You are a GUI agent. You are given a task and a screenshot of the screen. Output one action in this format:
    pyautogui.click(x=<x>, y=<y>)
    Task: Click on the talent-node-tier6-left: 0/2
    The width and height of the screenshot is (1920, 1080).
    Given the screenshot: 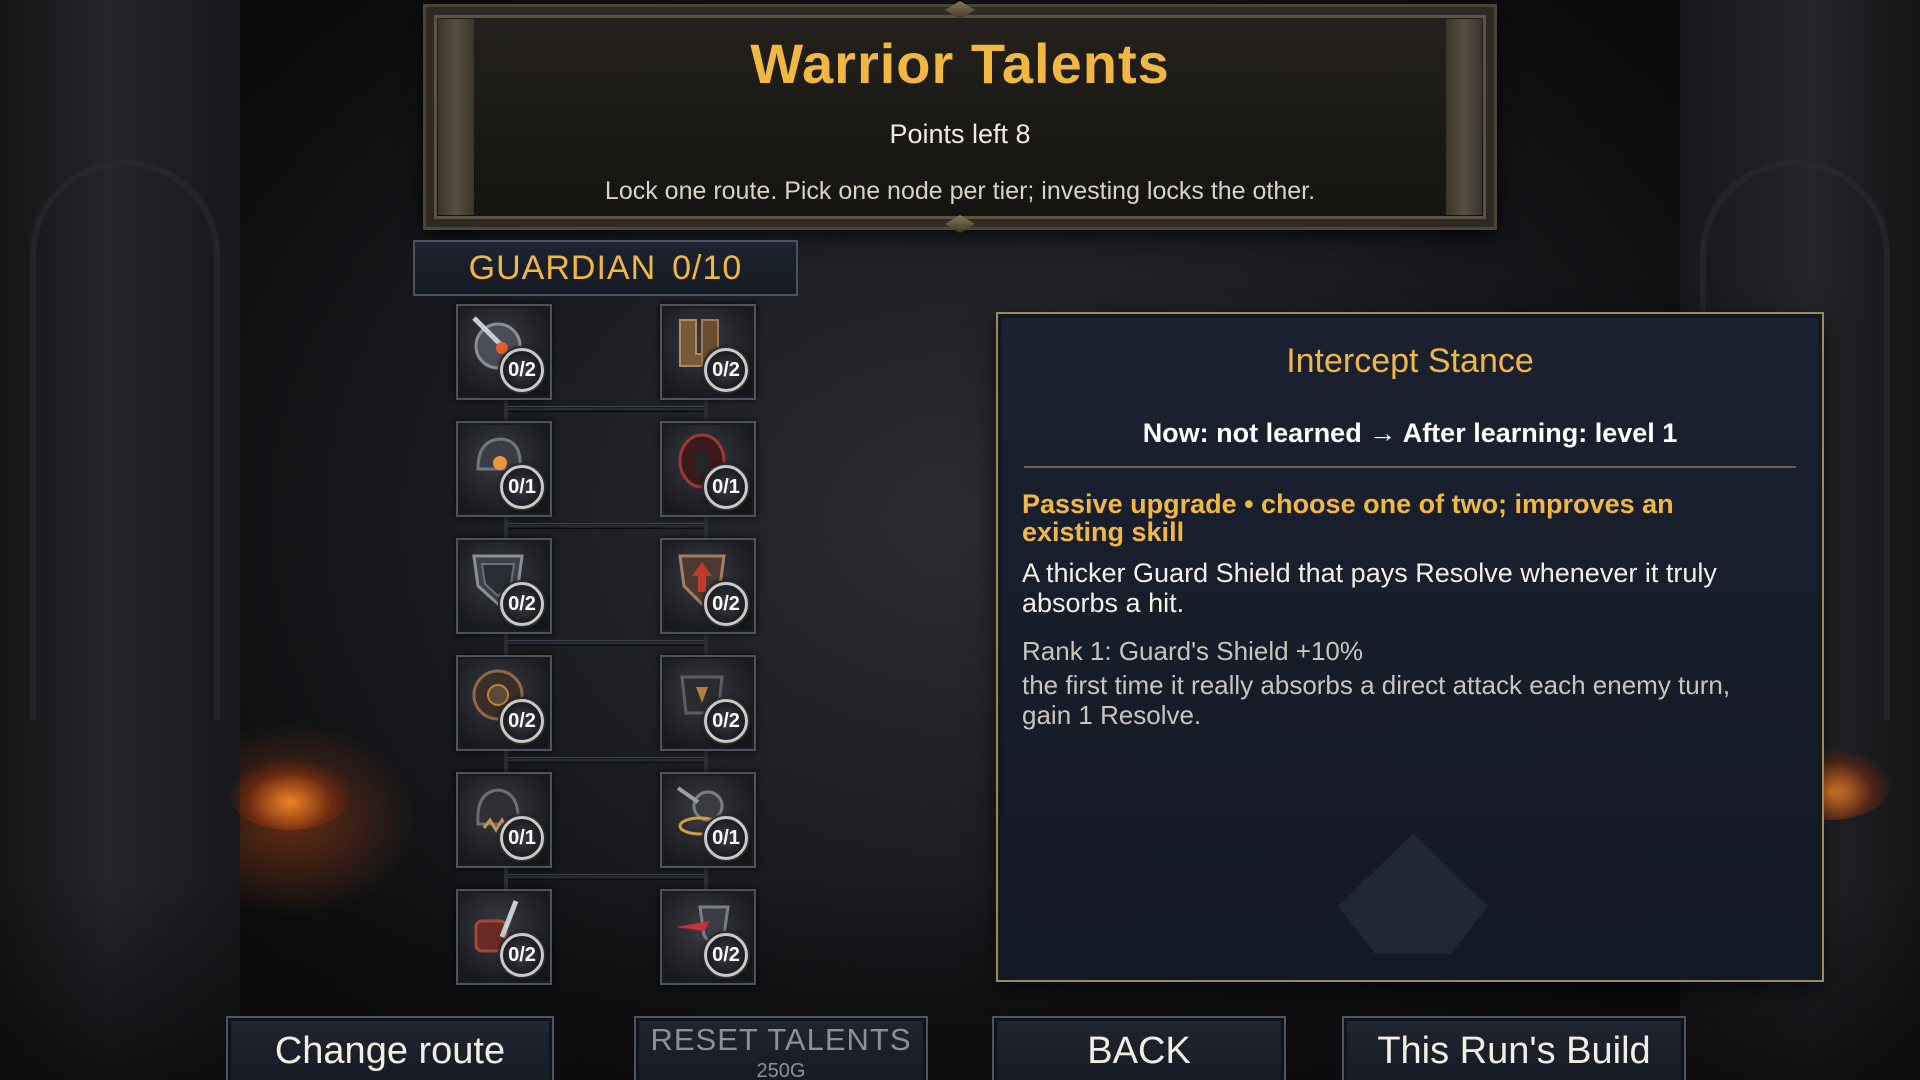 What is the action you would take?
    pyautogui.click(x=504, y=937)
    